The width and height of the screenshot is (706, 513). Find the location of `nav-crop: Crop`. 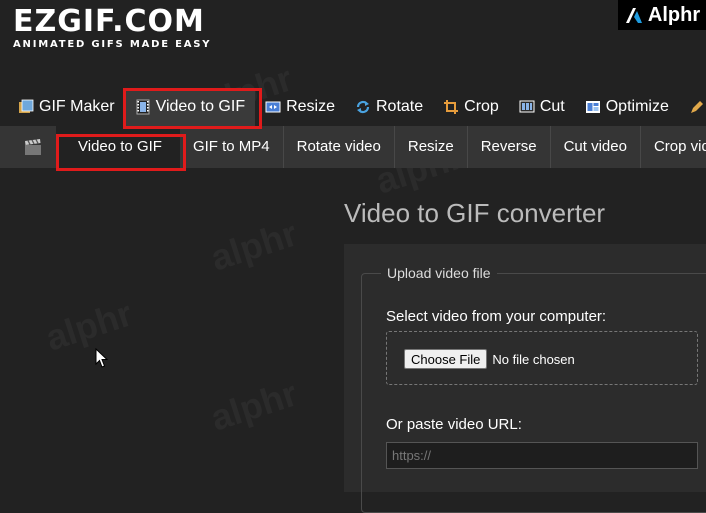

nav-crop: Crop is located at coordinates (471, 107).